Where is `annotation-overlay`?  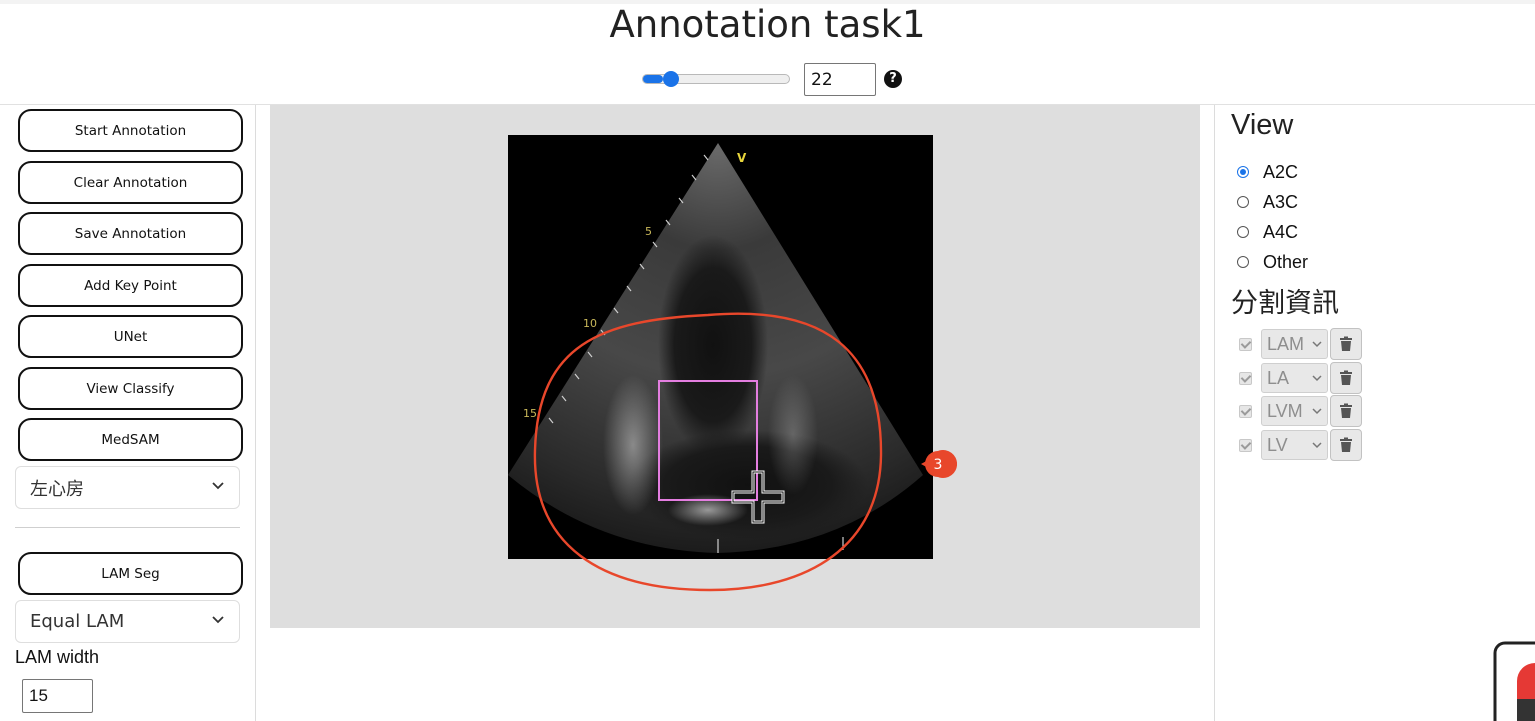
annotation-overlay is located at coordinates (708, 452).